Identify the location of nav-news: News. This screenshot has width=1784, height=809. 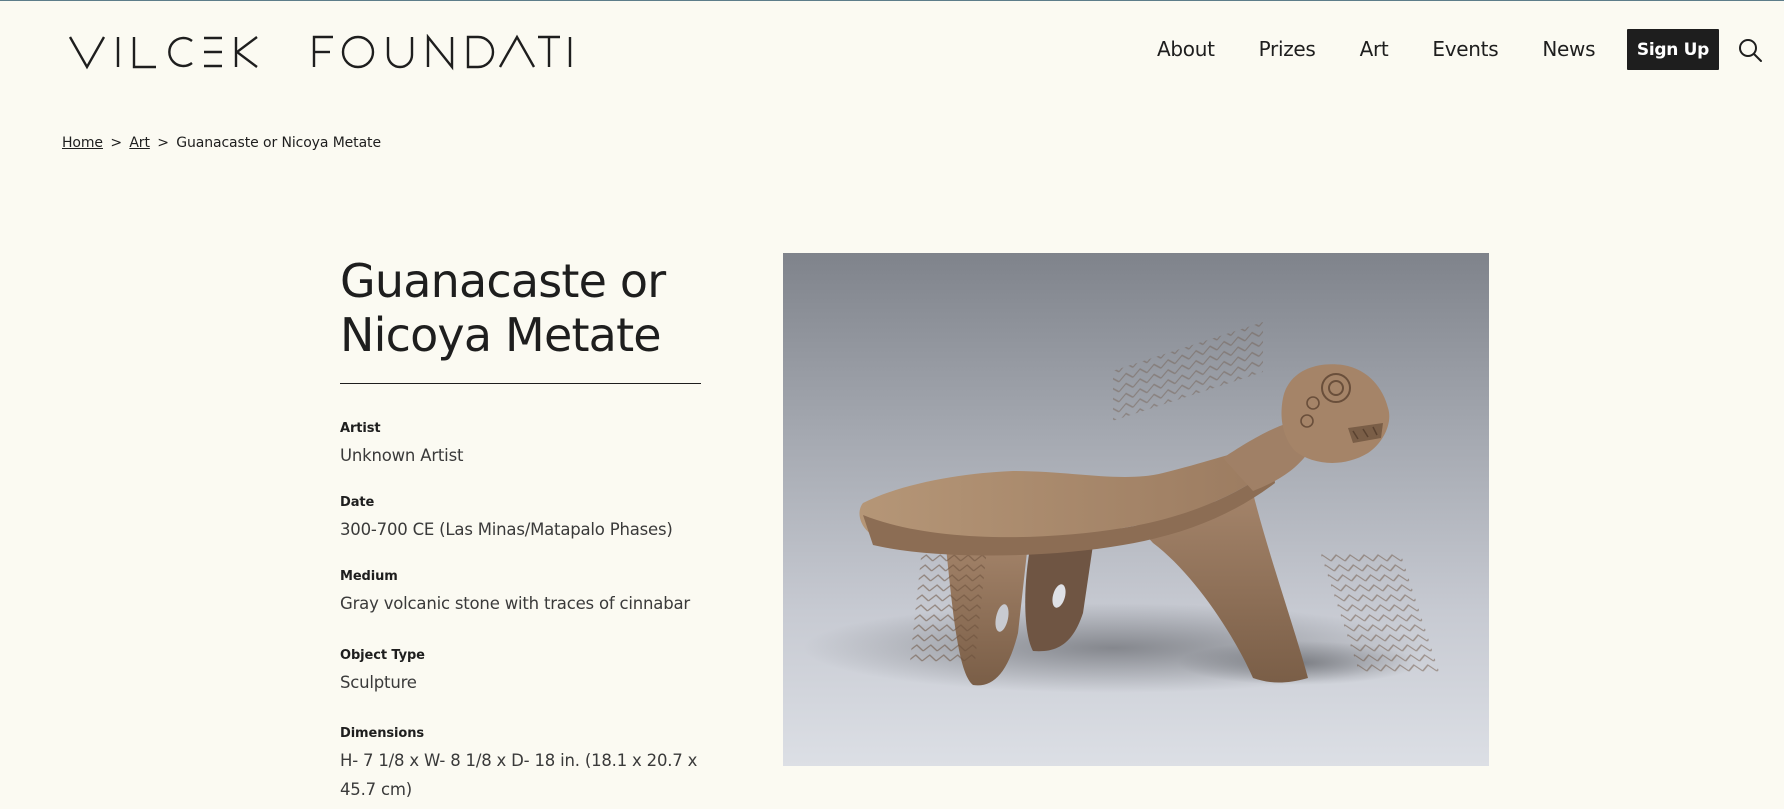
(1568, 49).